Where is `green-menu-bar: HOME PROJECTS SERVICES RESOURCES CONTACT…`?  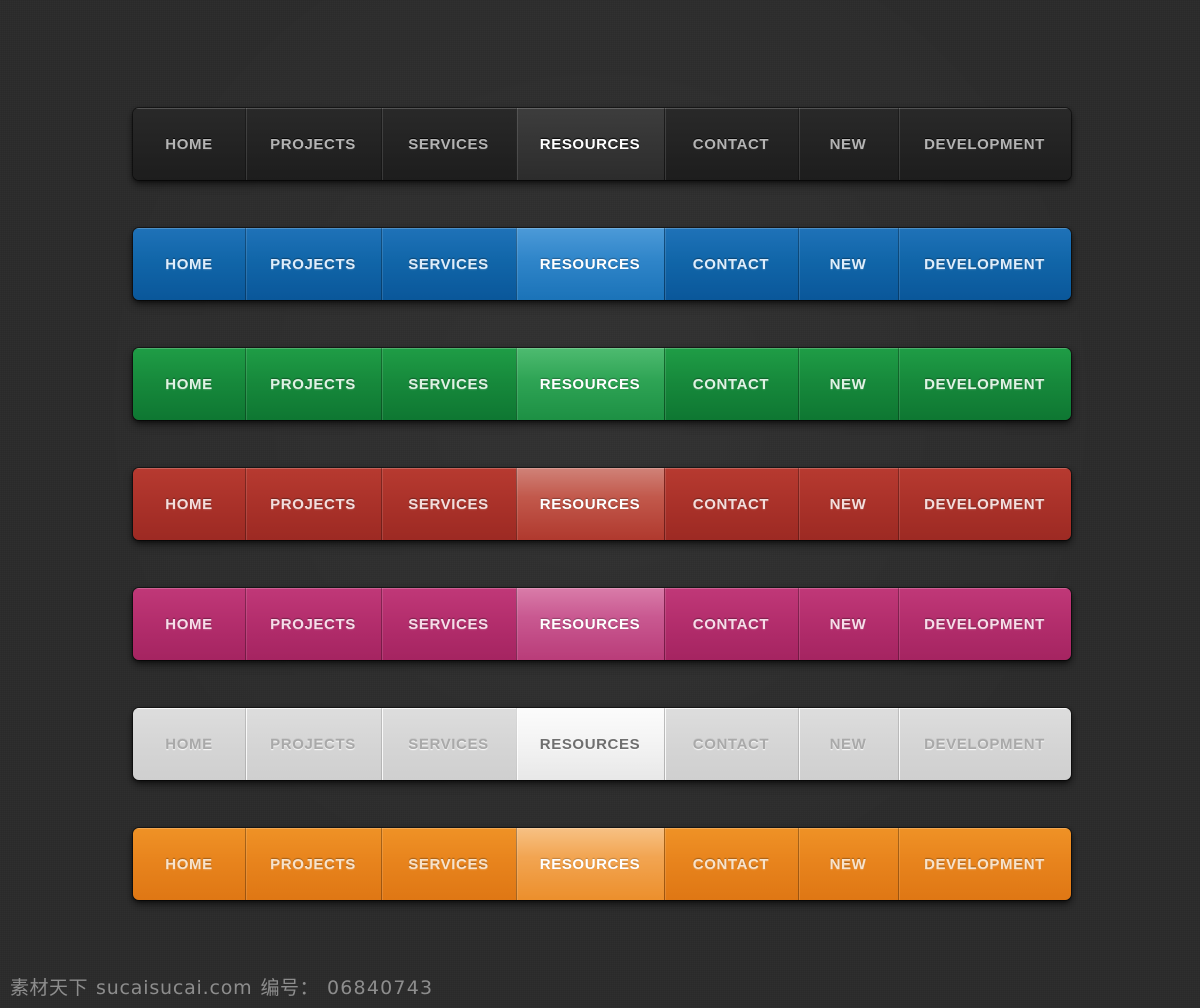
green-menu-bar: HOME PROJECTS SERVICES RESOURCES CONTACT… is located at coordinates (602, 384).